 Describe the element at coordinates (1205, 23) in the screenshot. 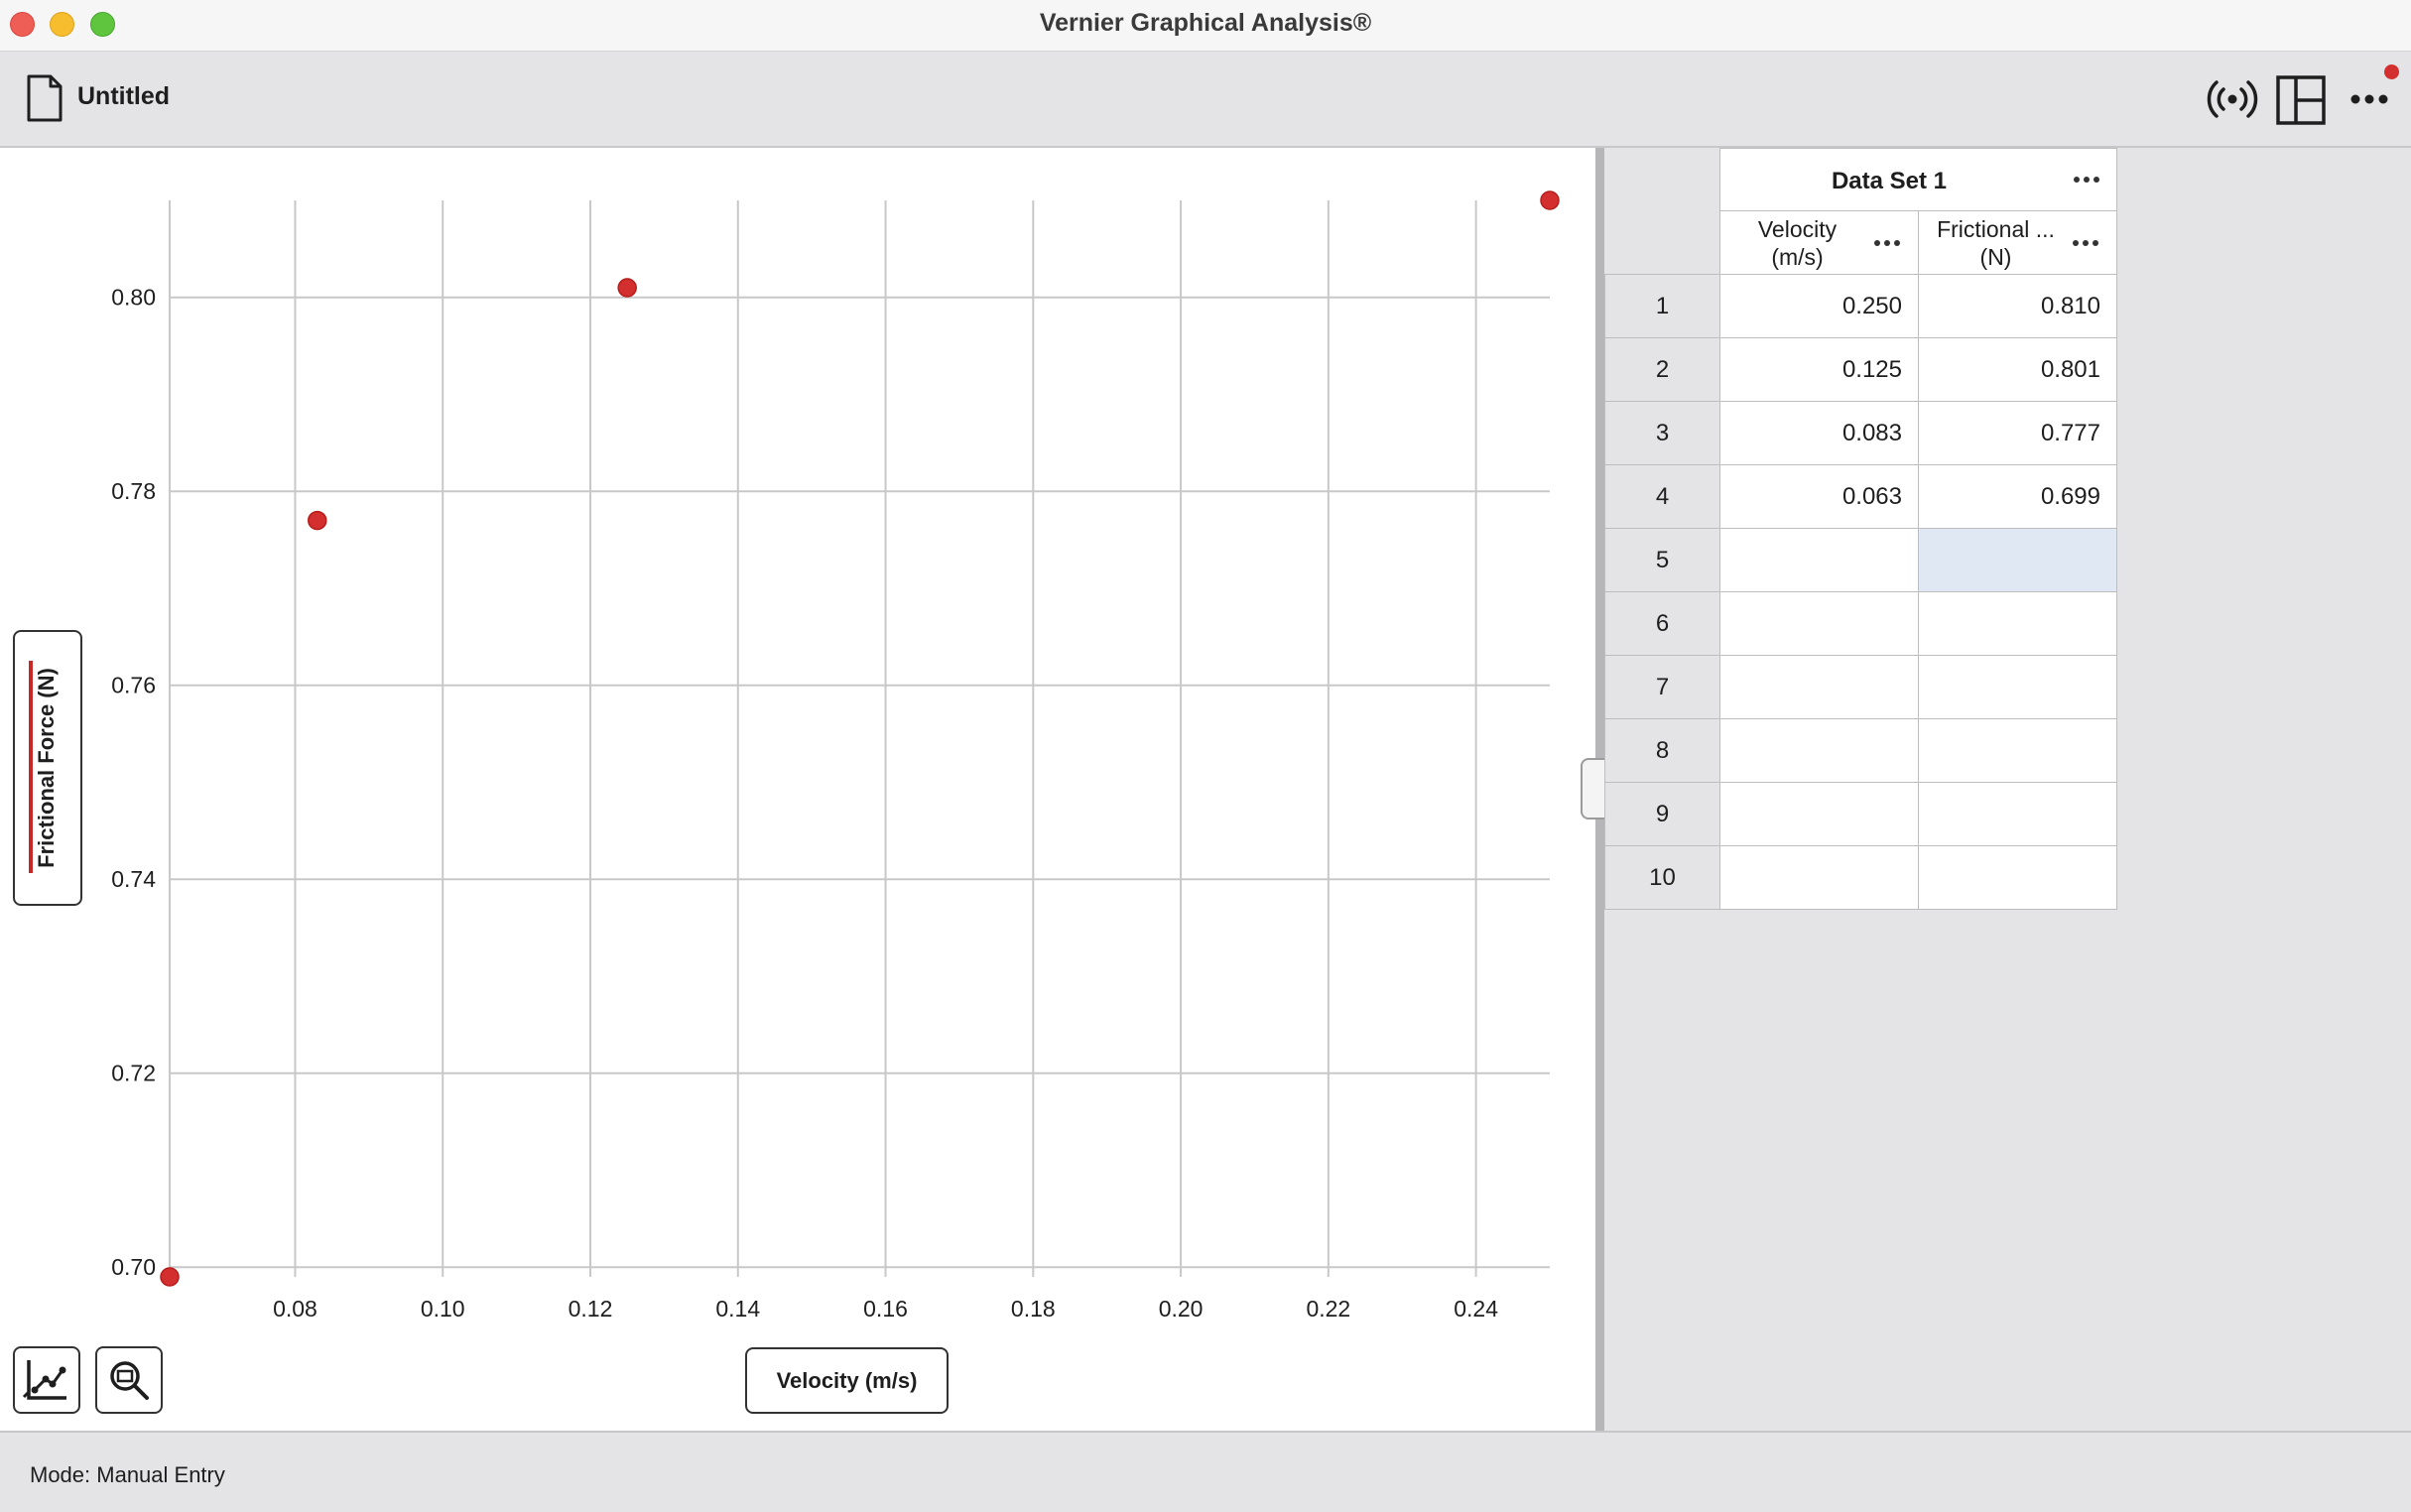

I see `window-title: Vernier Graphical Analysis®` at that location.